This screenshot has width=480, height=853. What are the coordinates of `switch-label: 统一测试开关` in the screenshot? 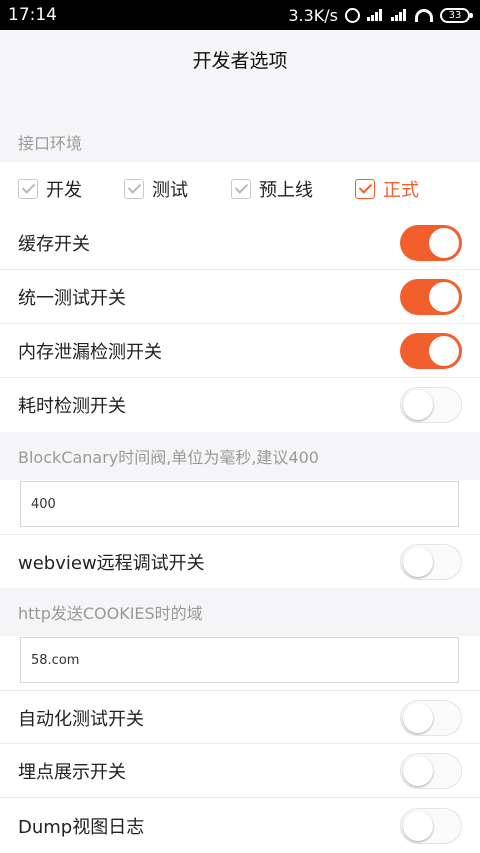 It's located at (72, 298).